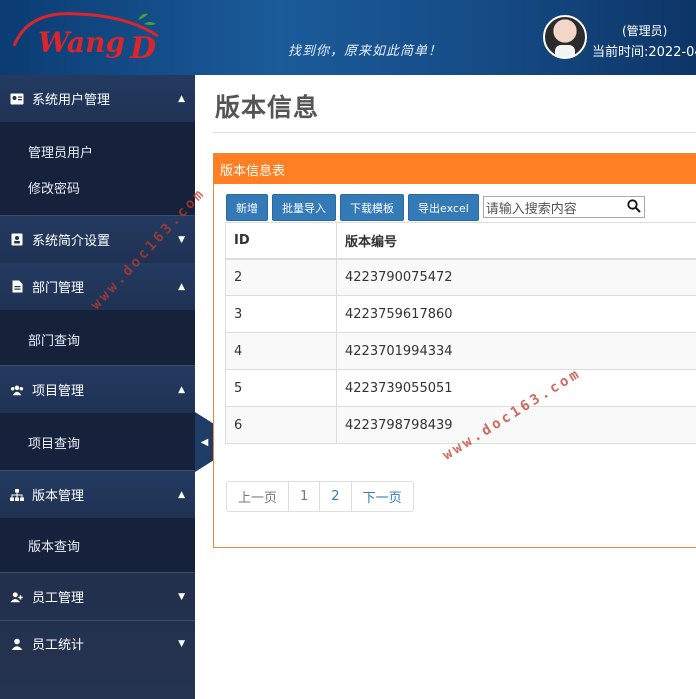 Image resolution: width=696 pixels, height=699 pixels. I want to click on sidebar-item-project: 项目管理 ▲, so click(97, 389).